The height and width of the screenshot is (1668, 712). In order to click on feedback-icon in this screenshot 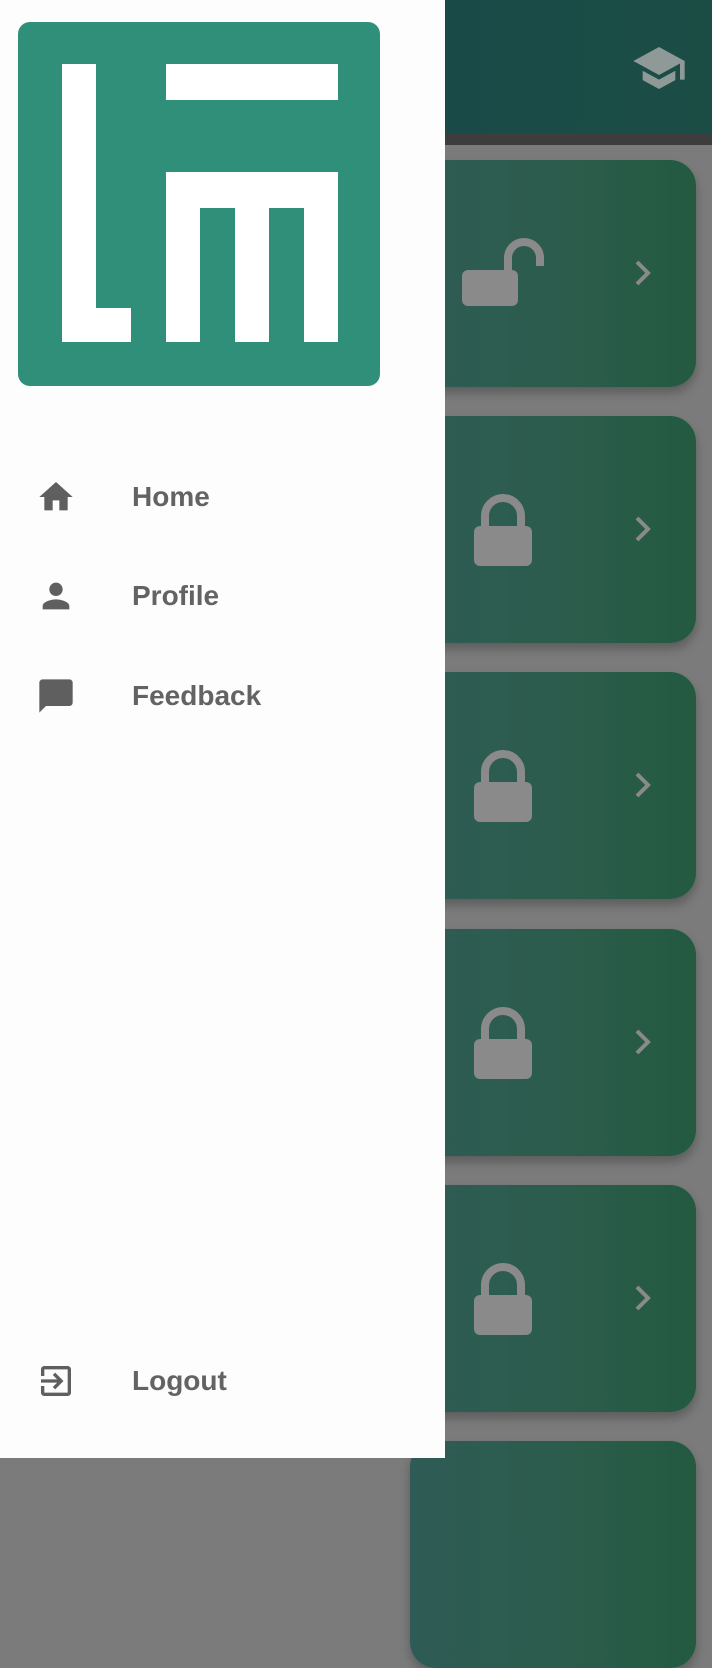, I will do `click(56, 696)`.